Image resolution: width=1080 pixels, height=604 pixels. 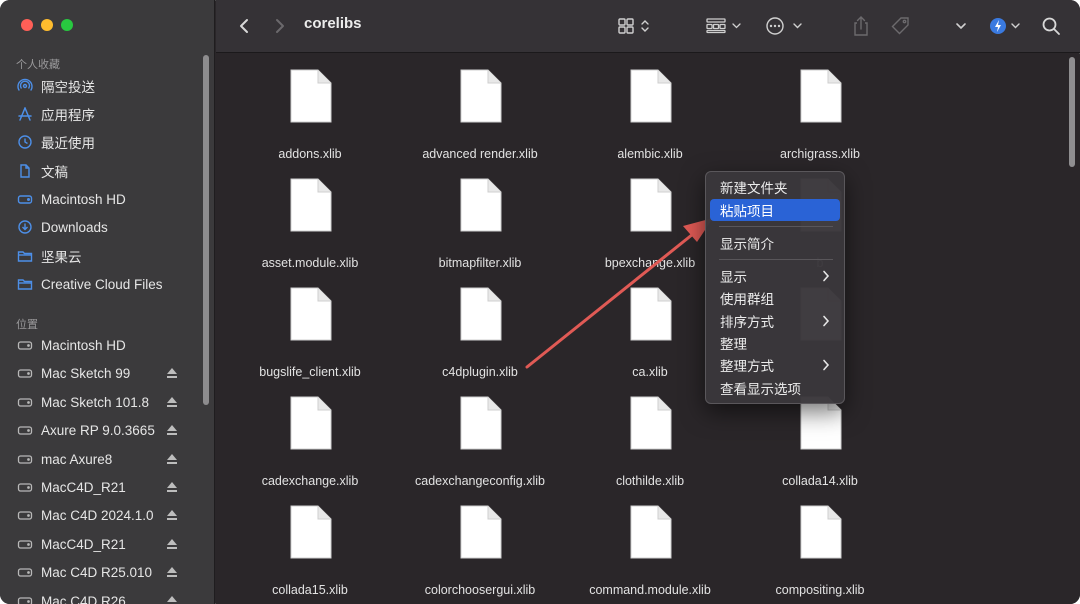 I want to click on menu-item-view-options: 查看显示选项, so click(x=775, y=388).